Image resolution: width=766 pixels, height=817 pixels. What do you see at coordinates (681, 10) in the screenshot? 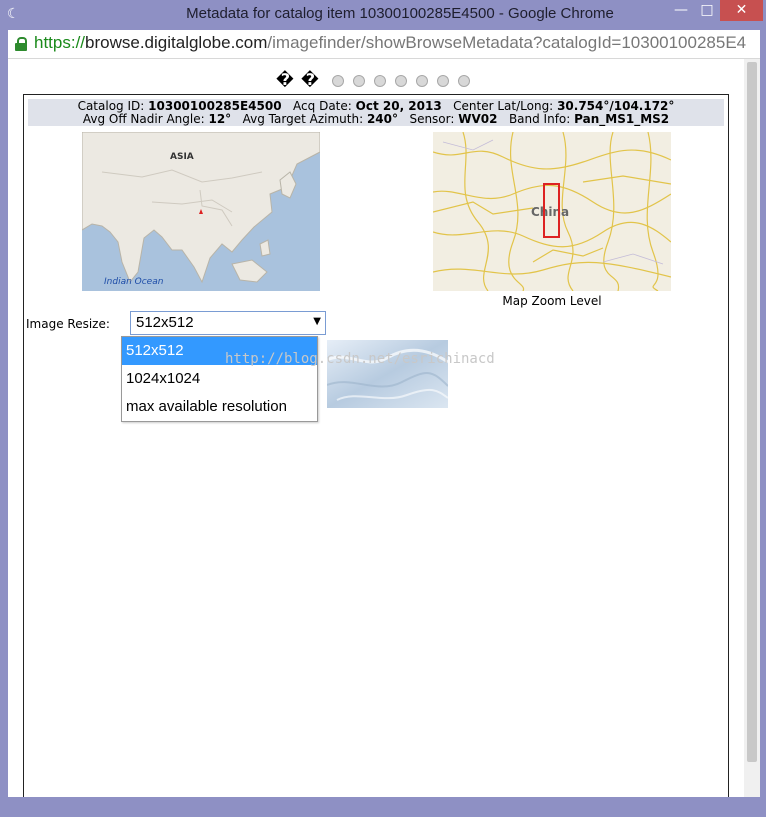
I see `minimize-button: —` at bounding box center [681, 10].